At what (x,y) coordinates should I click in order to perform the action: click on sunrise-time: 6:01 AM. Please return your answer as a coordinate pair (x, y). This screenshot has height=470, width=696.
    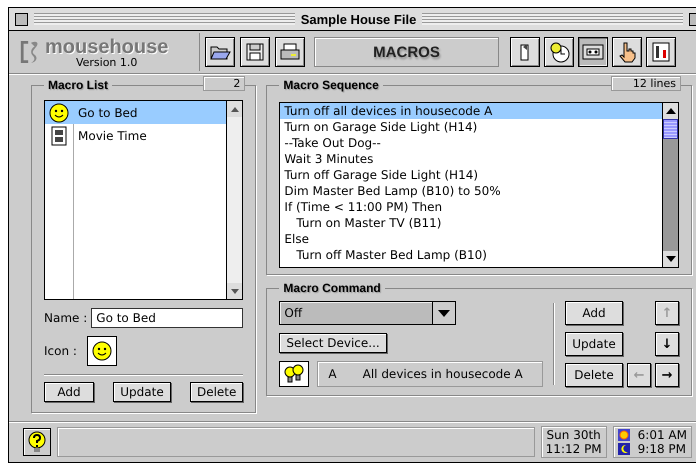
    Looking at the image, I should click on (662, 435).